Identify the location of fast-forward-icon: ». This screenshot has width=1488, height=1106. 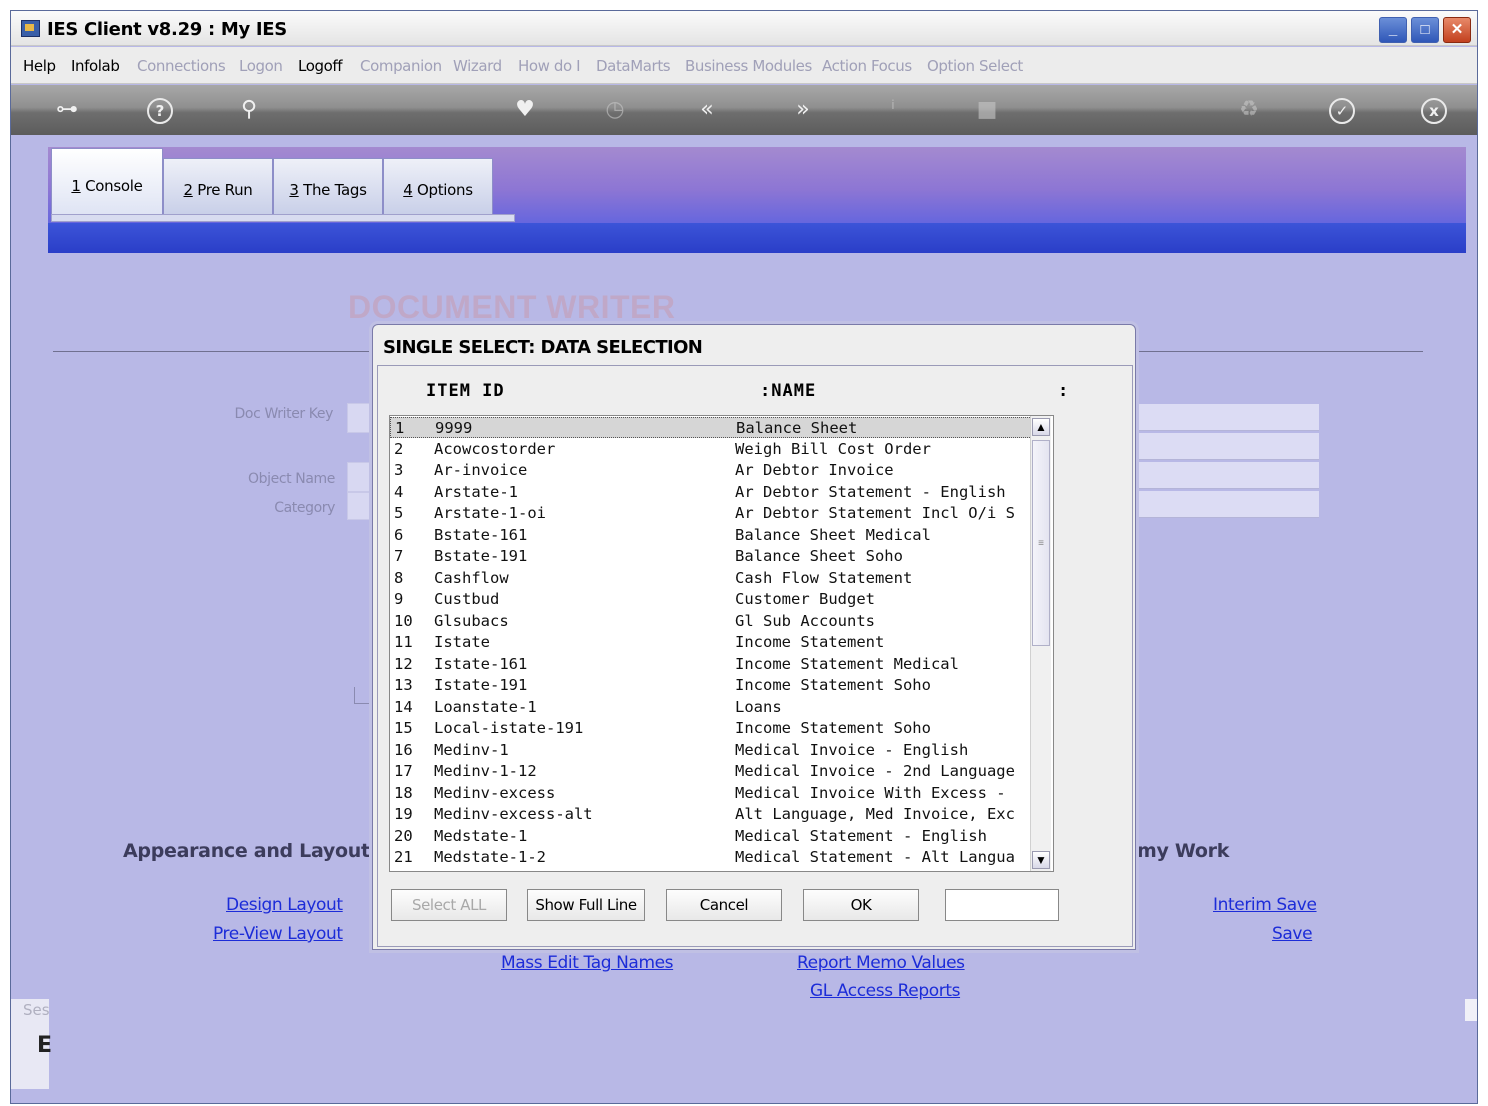
(803, 110).